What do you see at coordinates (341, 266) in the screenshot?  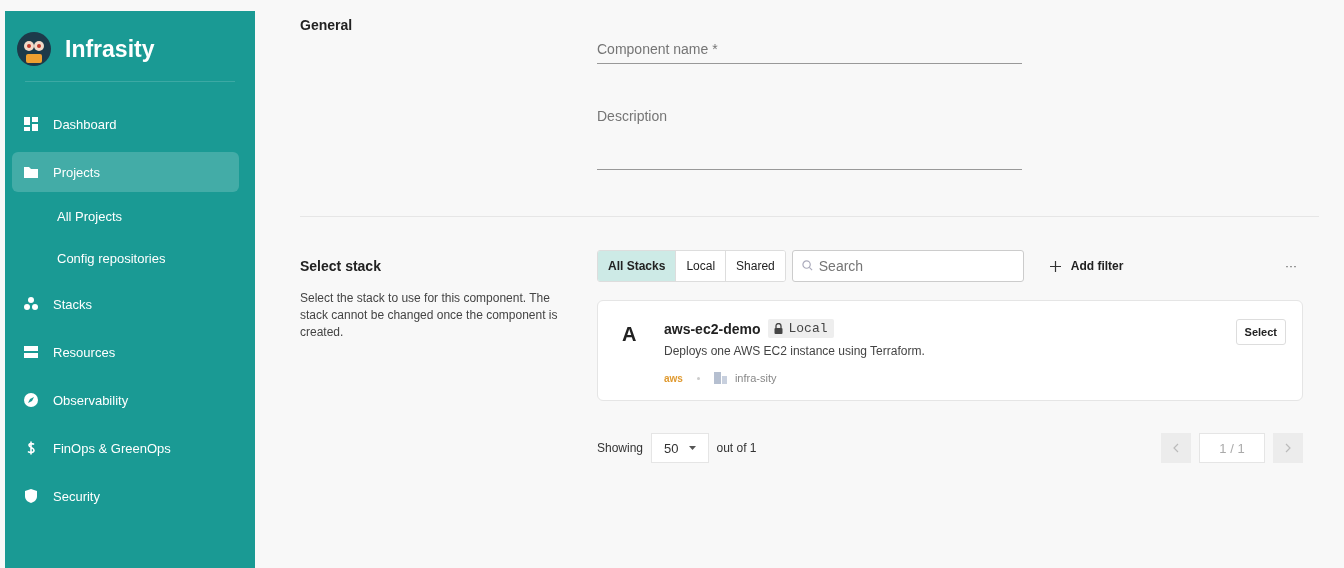 I see `section-heading: Select stack` at bounding box center [341, 266].